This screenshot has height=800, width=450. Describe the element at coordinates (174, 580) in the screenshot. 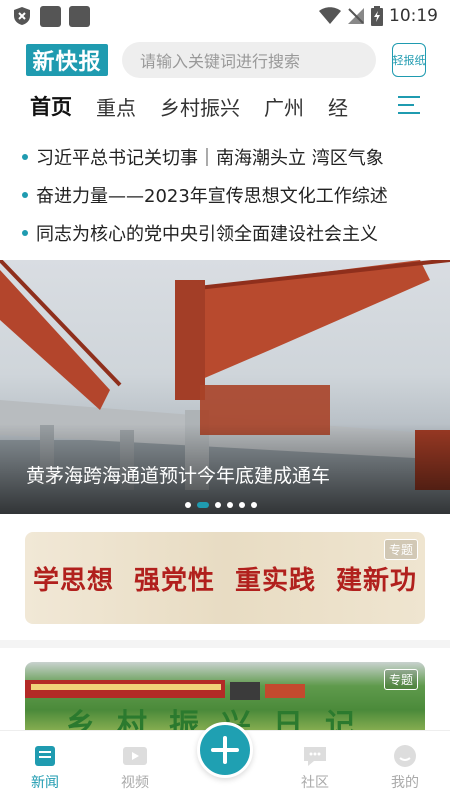

I see `slogan-text: 强党性` at that location.